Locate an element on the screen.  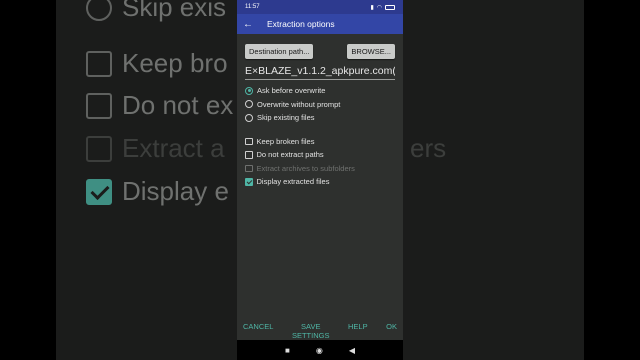
radio-skip-existing-files: Skip existing files is located at coordinates (320, 118).